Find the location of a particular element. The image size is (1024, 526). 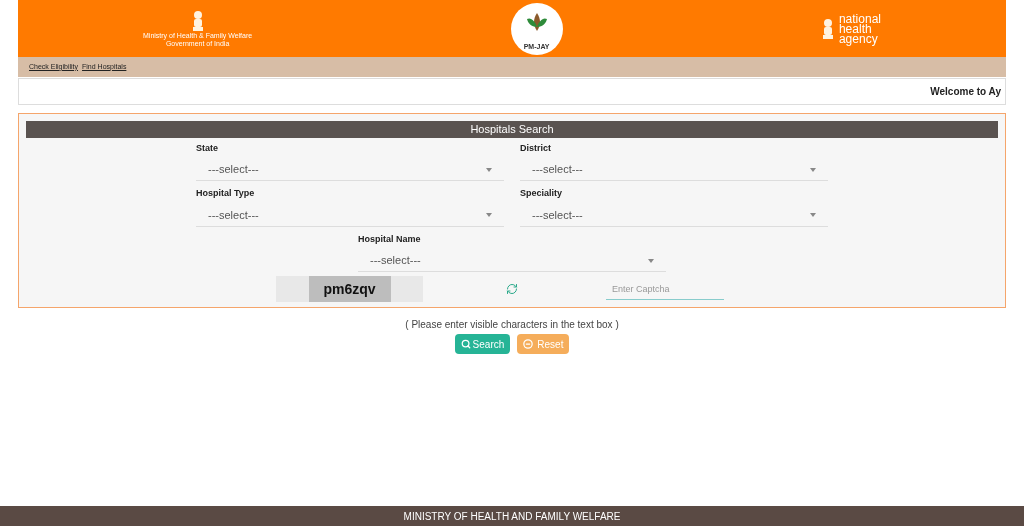

hint-text: ( Please enter visible characters in the text box ) is located at coordinates (512, 325).